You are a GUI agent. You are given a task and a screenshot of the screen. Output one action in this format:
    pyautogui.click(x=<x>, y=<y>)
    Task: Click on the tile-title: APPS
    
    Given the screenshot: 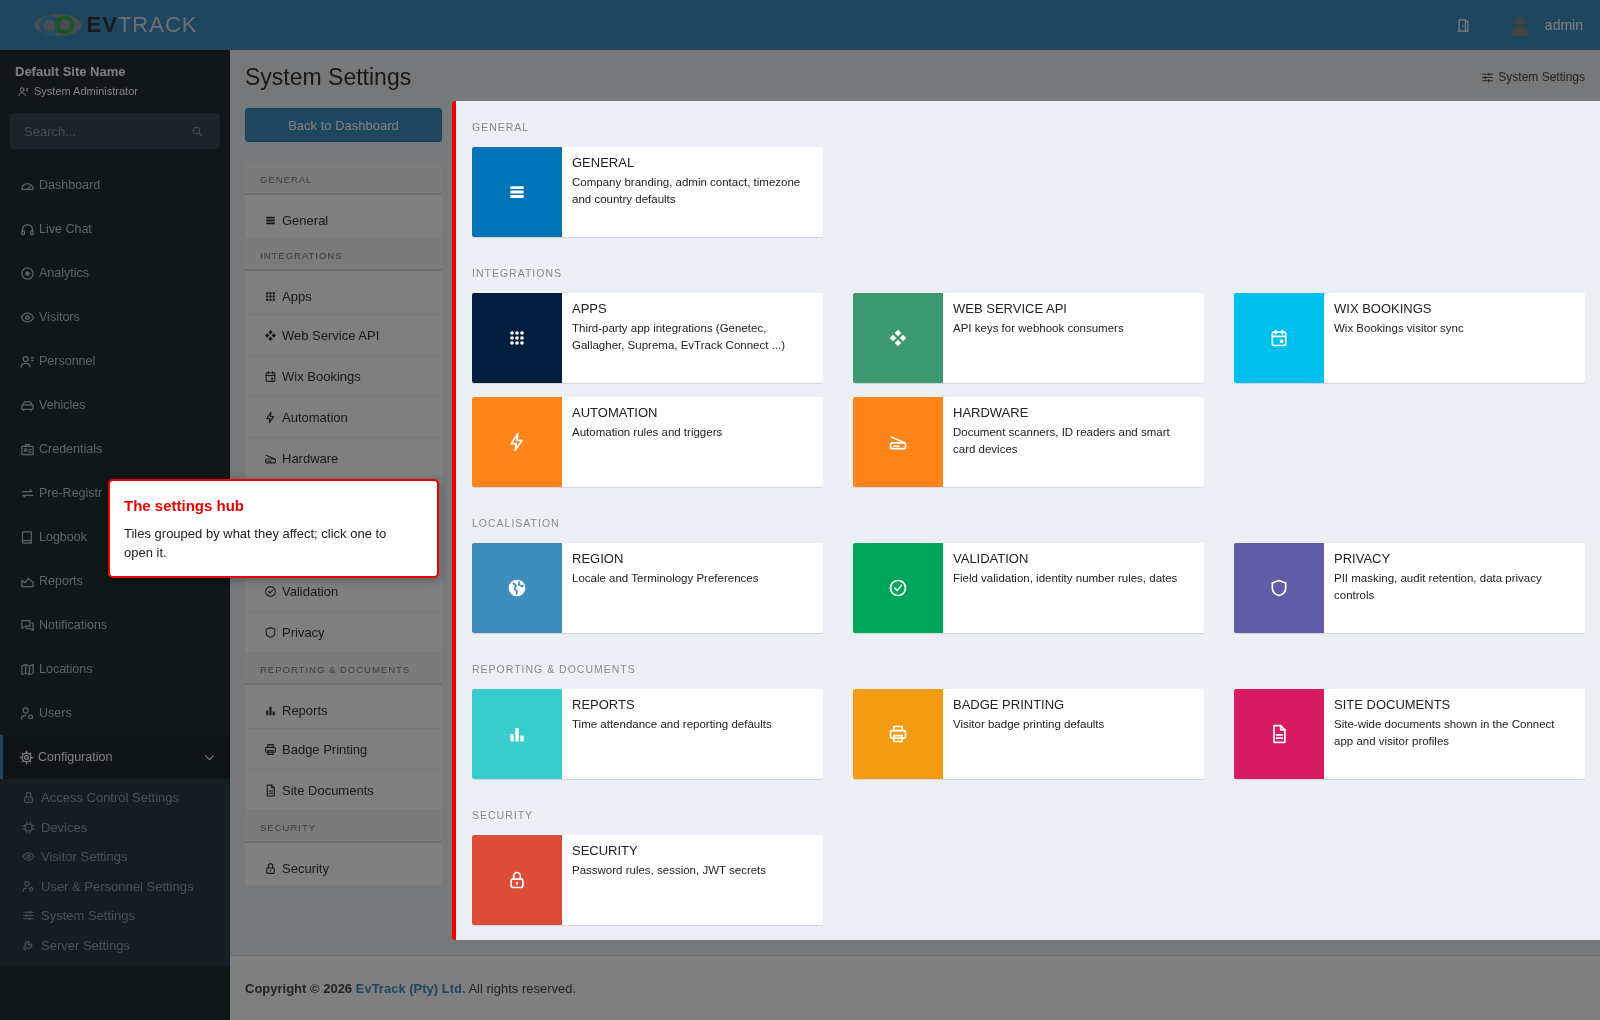 What is the action you would take?
    pyautogui.click(x=590, y=308)
    